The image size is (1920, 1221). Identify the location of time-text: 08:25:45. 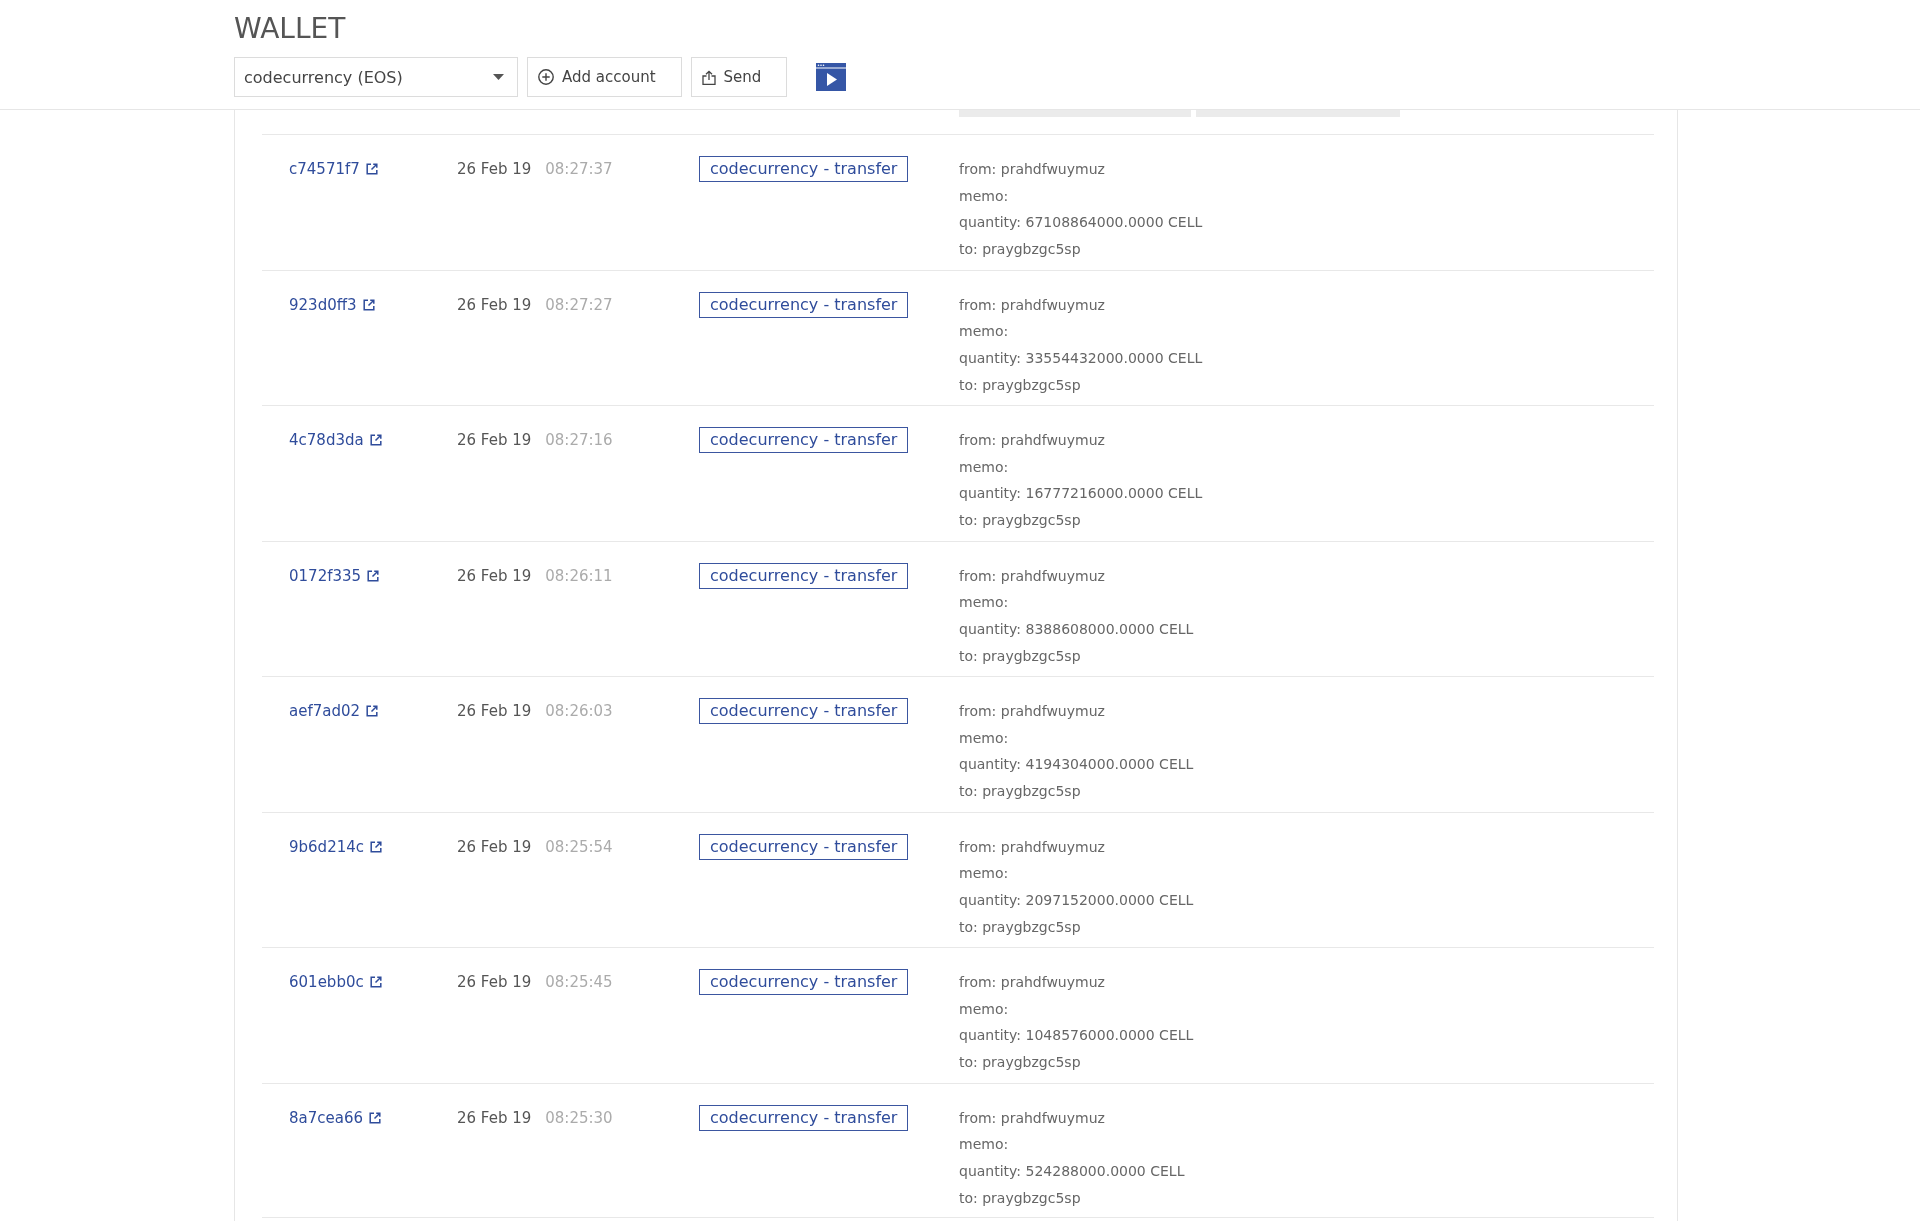
(579, 982).